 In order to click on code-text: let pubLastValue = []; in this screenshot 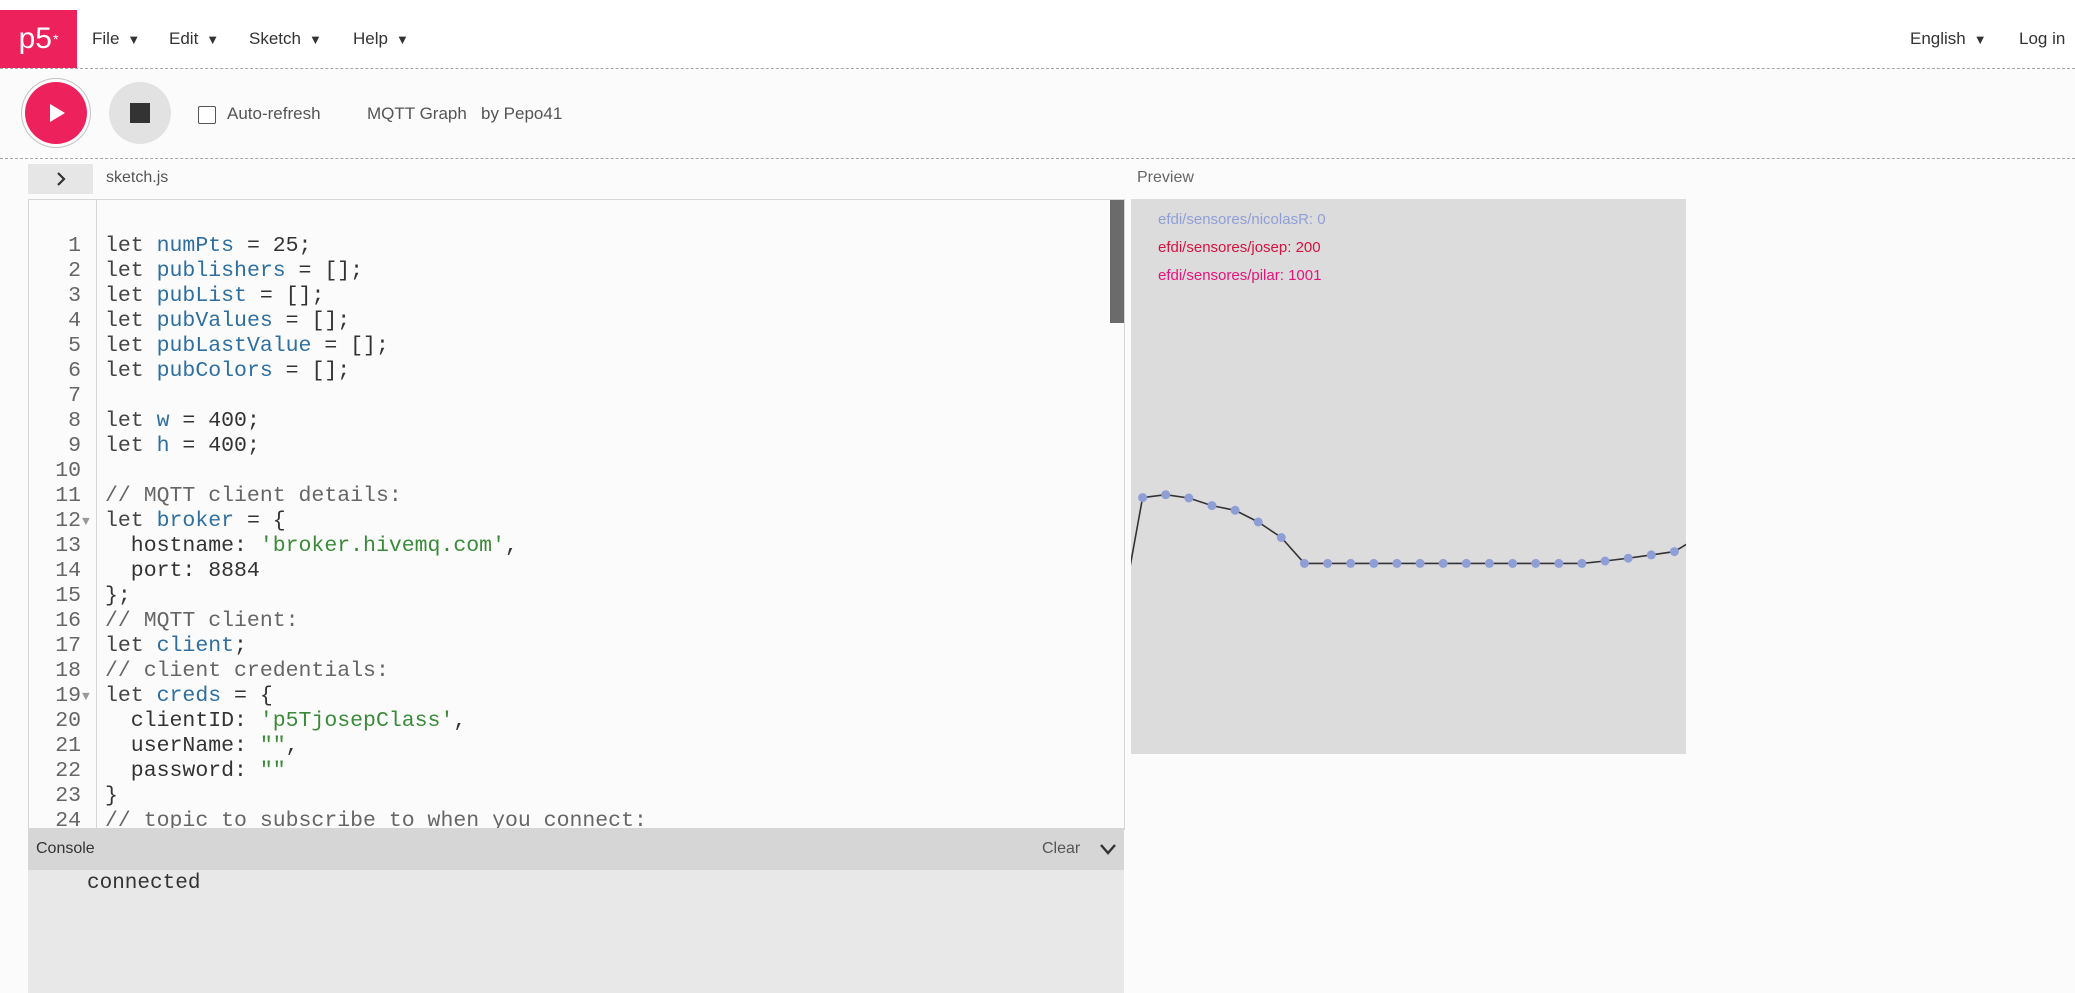, I will do `click(247, 346)`.